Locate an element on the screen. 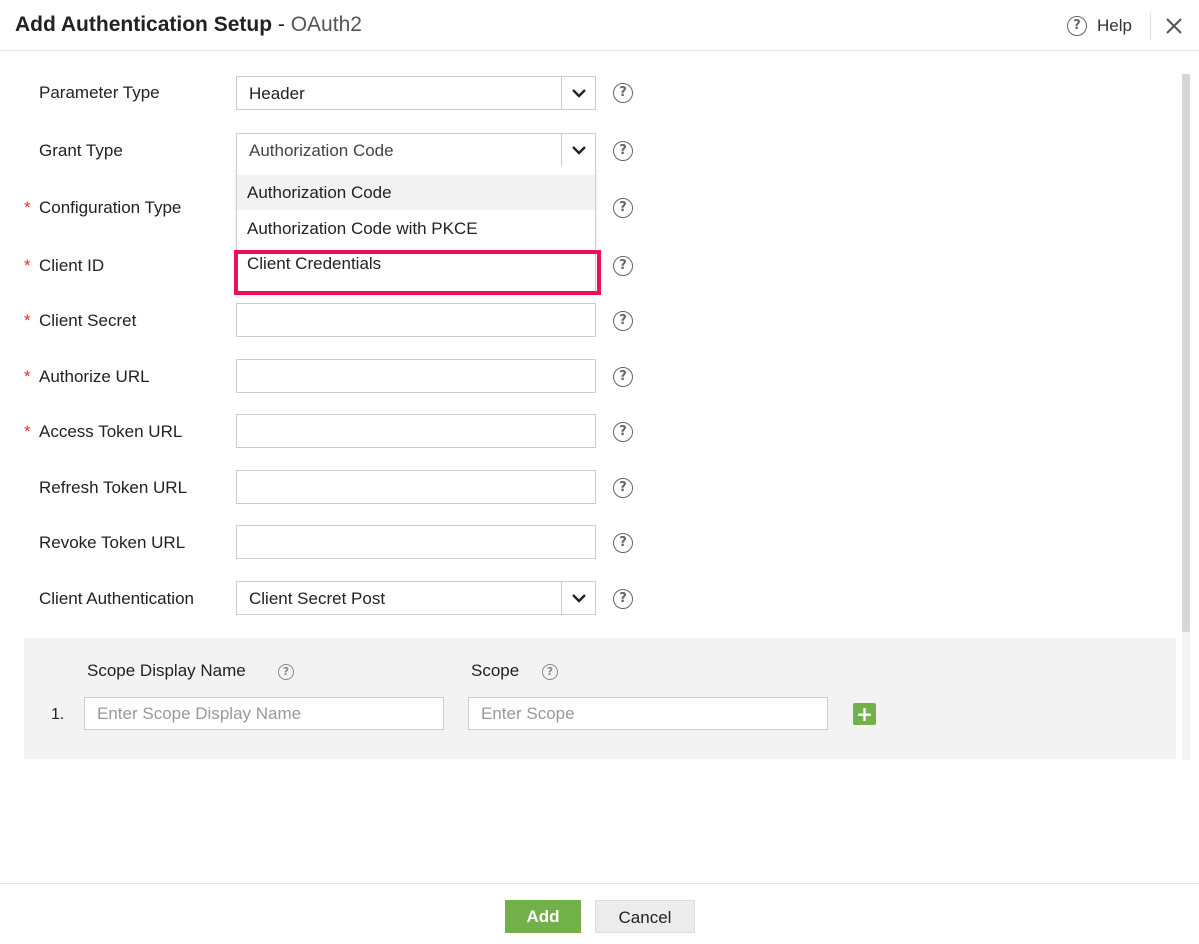 The width and height of the screenshot is (1199, 944). revoke-token-url-input is located at coordinates (416, 542).